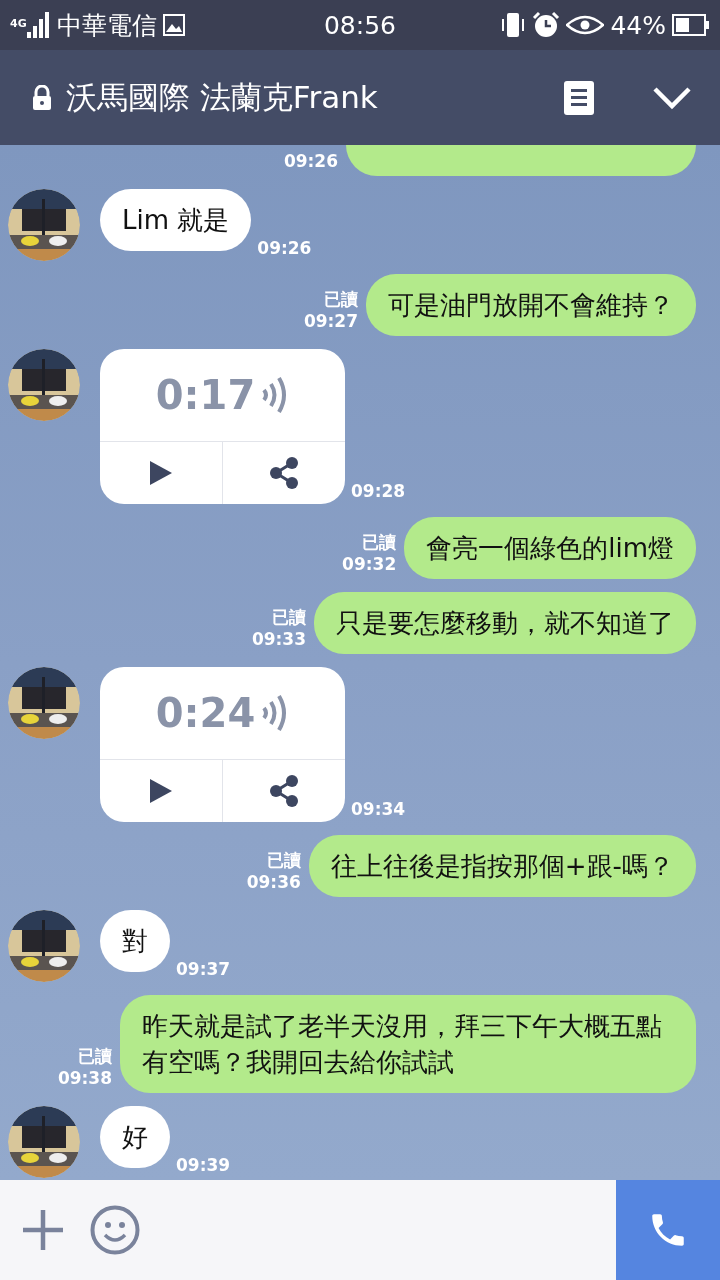 This screenshot has height=1280, width=720. I want to click on chevron-down-icon, so click(672, 97).